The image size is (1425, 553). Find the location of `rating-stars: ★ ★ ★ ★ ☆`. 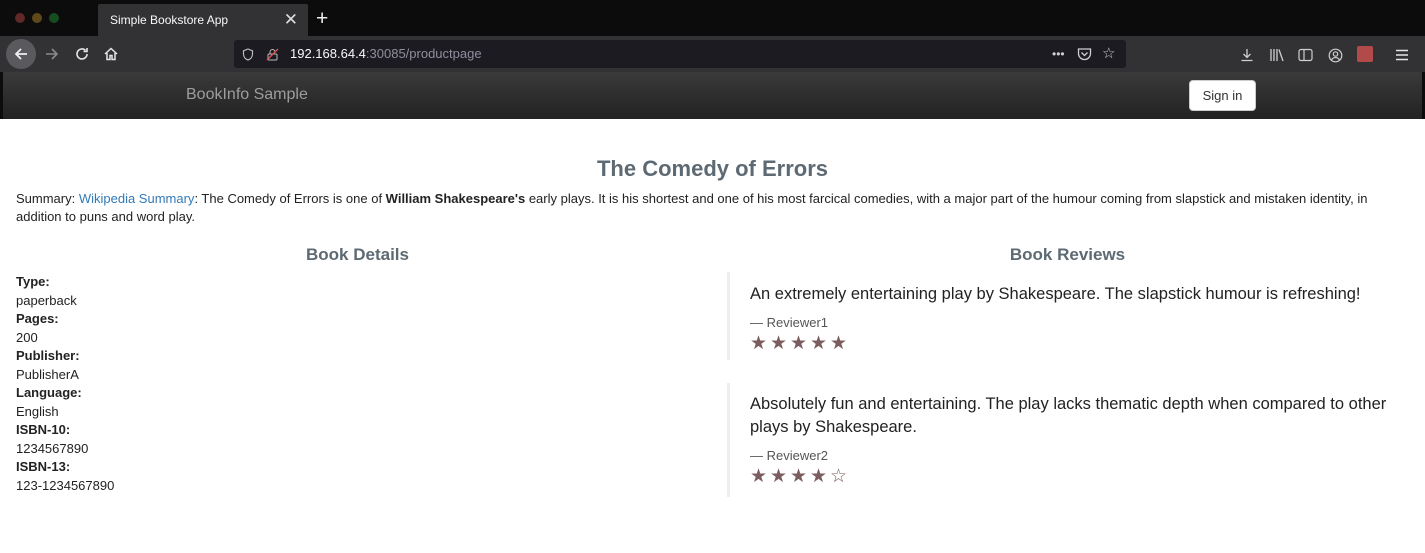

rating-stars: ★ ★ ★ ★ ☆ is located at coordinates (1078, 476).